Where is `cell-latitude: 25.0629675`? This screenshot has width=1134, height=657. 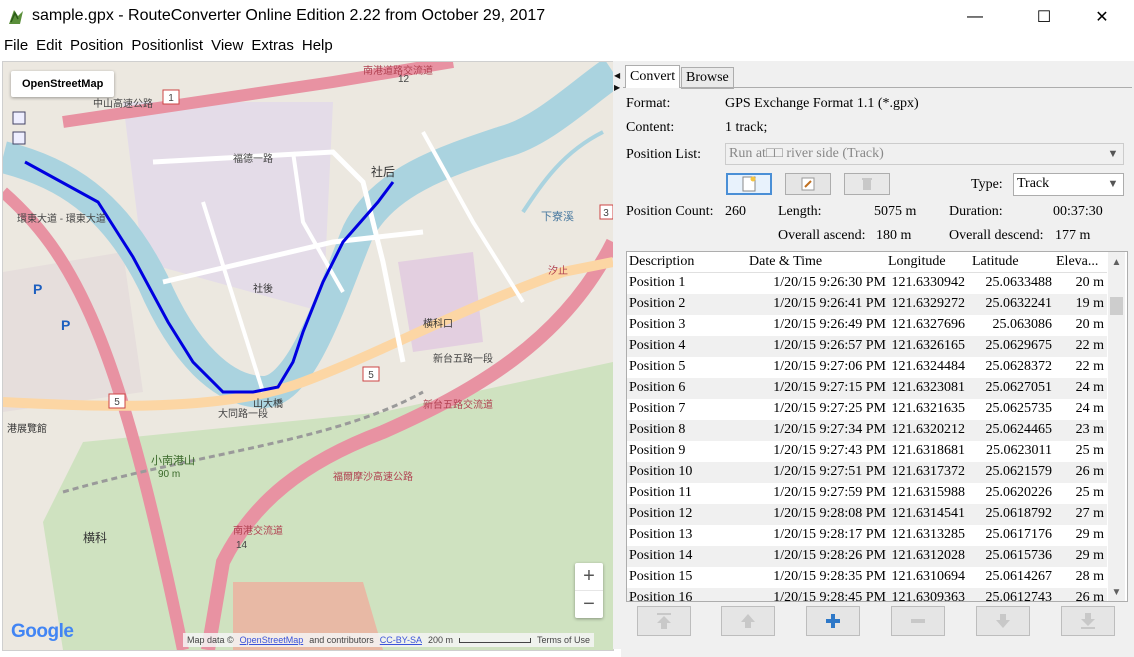 cell-latitude: 25.0629675 is located at coordinates (1019, 345).